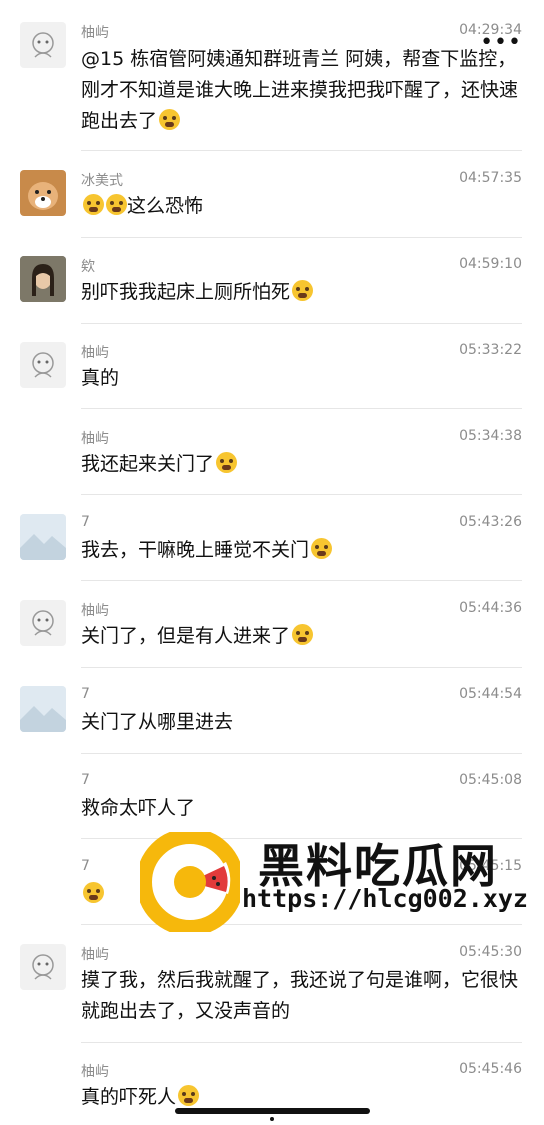  I want to click on watermelon-logo-icon, so click(190, 882).